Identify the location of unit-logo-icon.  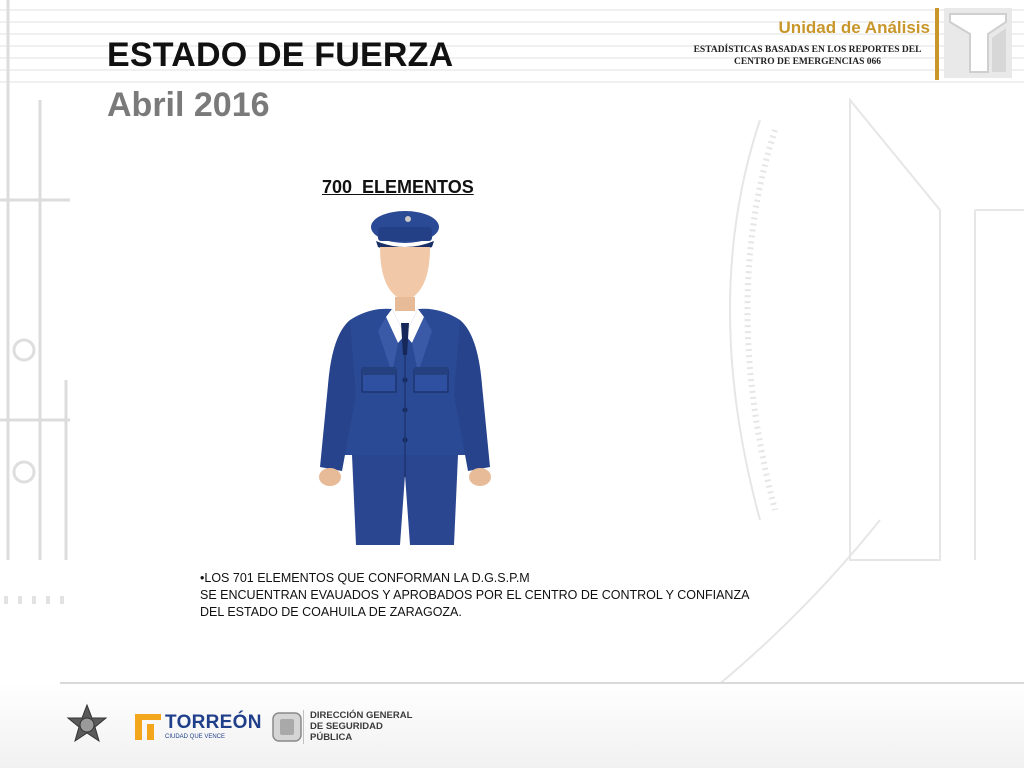
(978, 43).